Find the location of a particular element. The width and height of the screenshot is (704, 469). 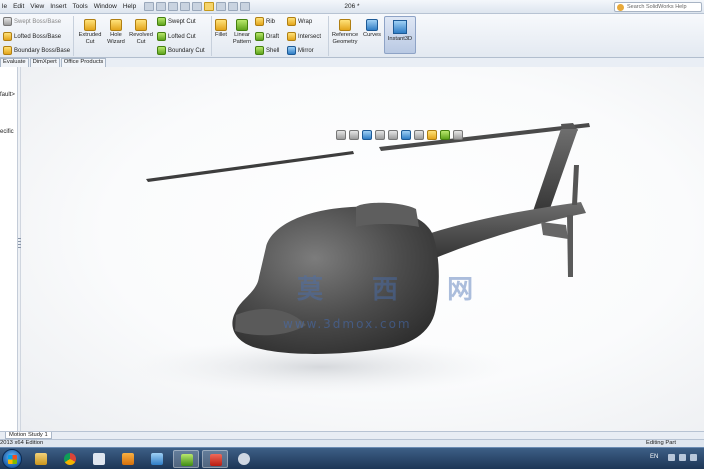

tab-evaluate: Evaluate is located at coordinates (14, 62).